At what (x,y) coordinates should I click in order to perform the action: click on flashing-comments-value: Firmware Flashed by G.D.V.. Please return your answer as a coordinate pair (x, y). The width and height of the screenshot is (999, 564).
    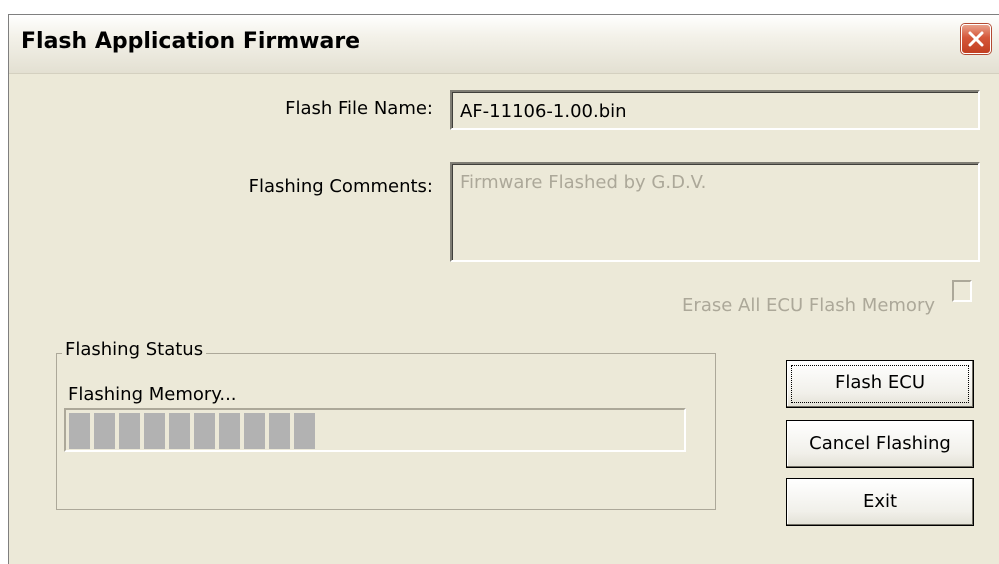
    Looking at the image, I should click on (583, 182).